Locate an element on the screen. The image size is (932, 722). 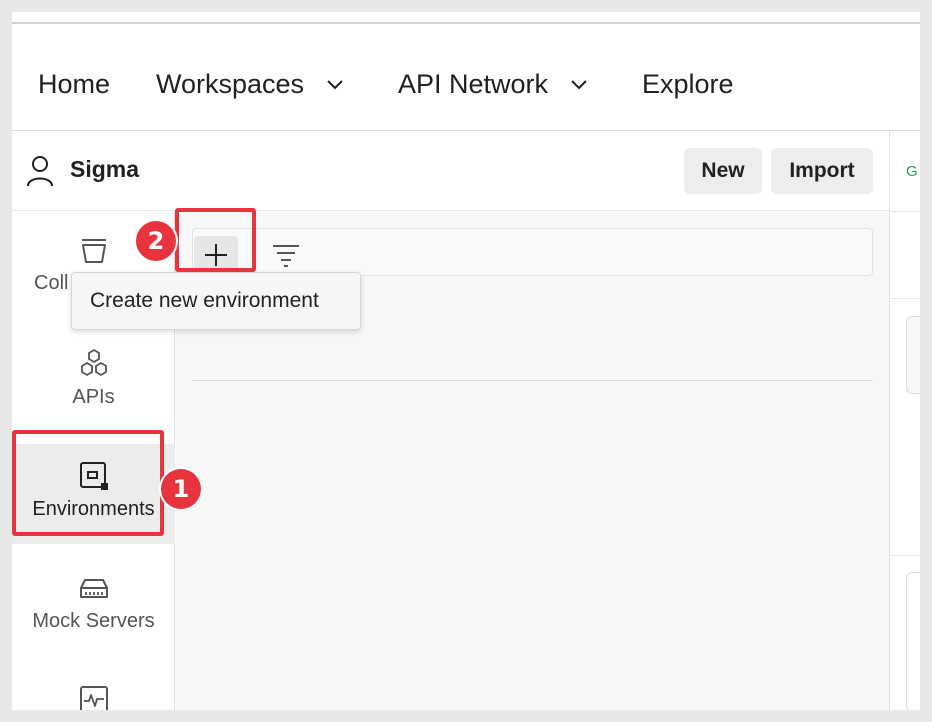
create-environment-tooltip: Create new environment is located at coordinates (216, 301).